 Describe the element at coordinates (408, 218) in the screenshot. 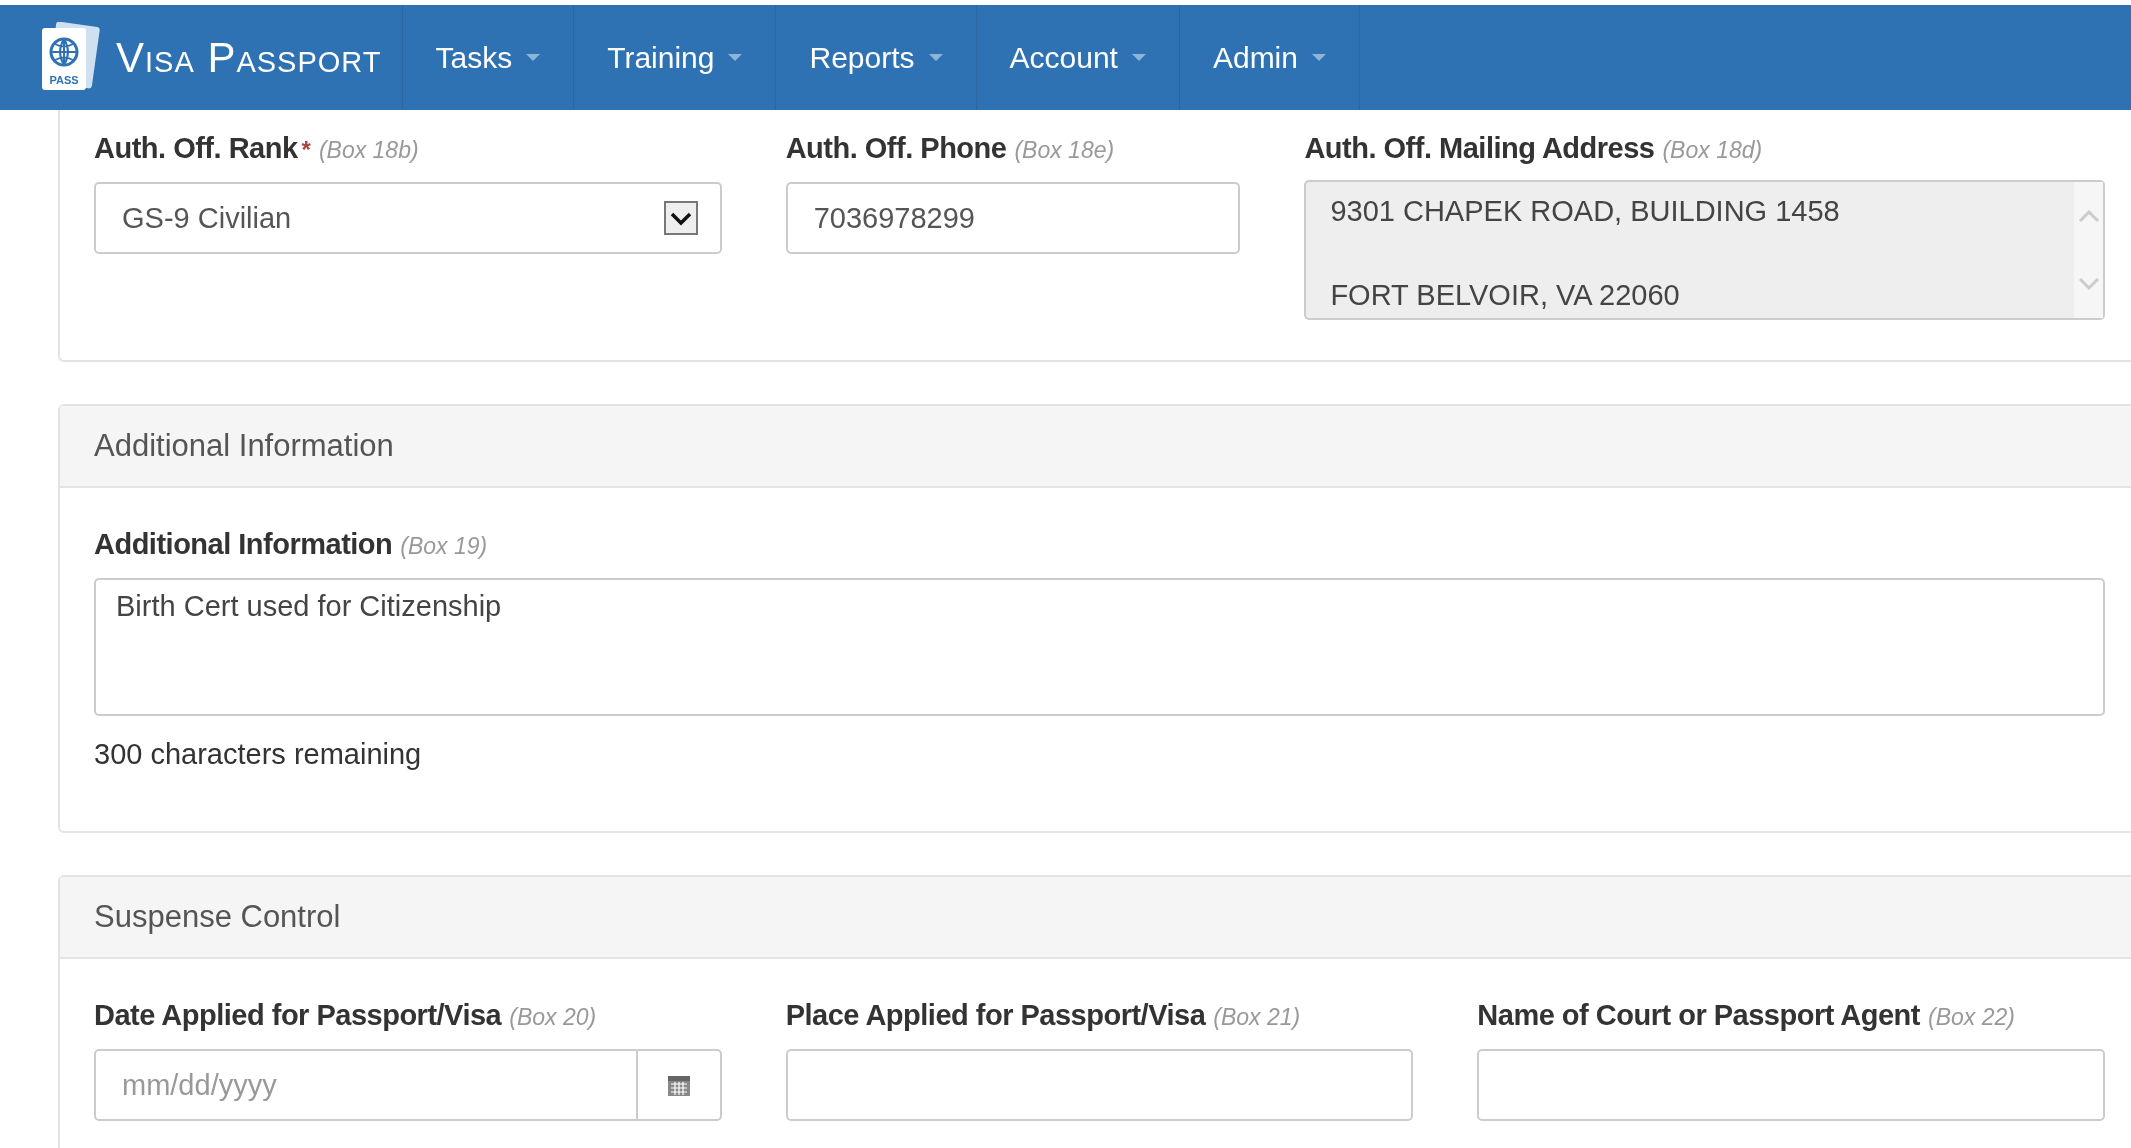

I see `select-field: GS-9 Civilian` at that location.